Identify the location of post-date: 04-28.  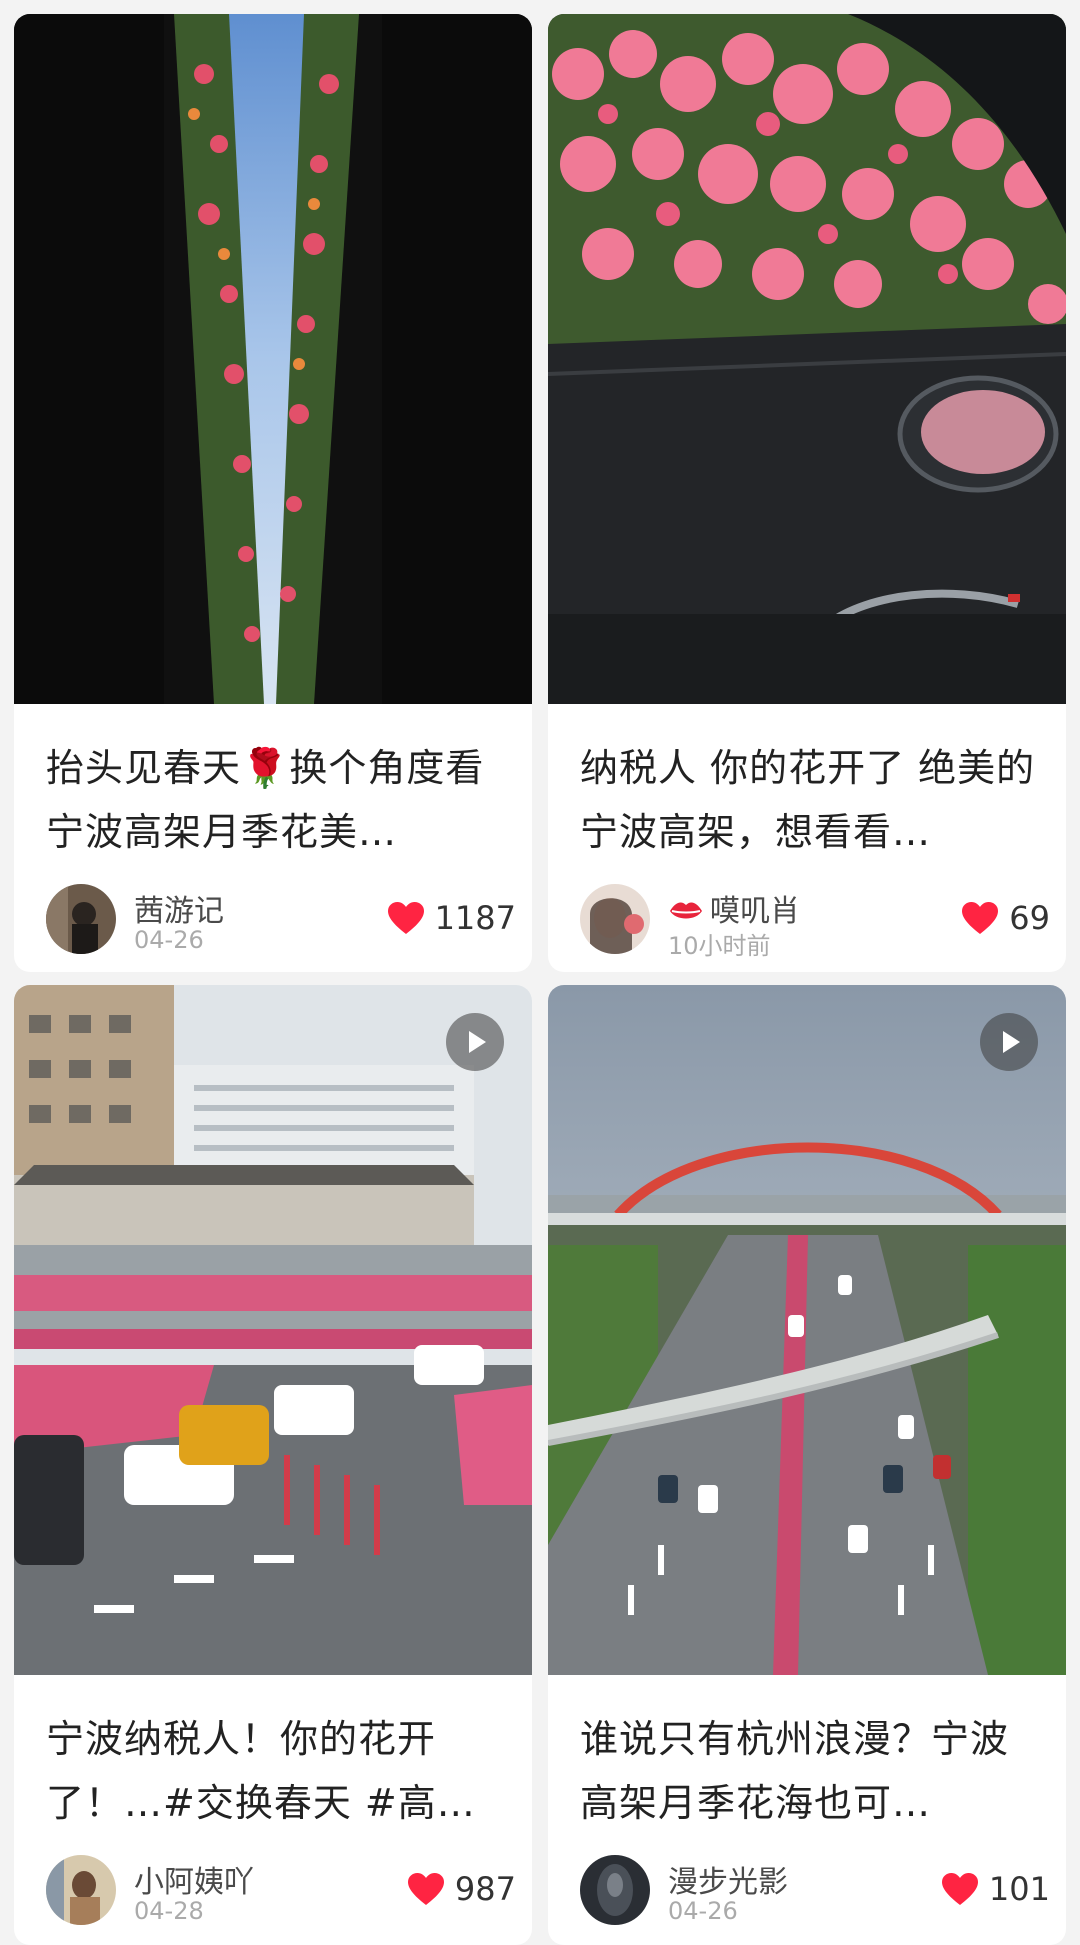
(169, 1911).